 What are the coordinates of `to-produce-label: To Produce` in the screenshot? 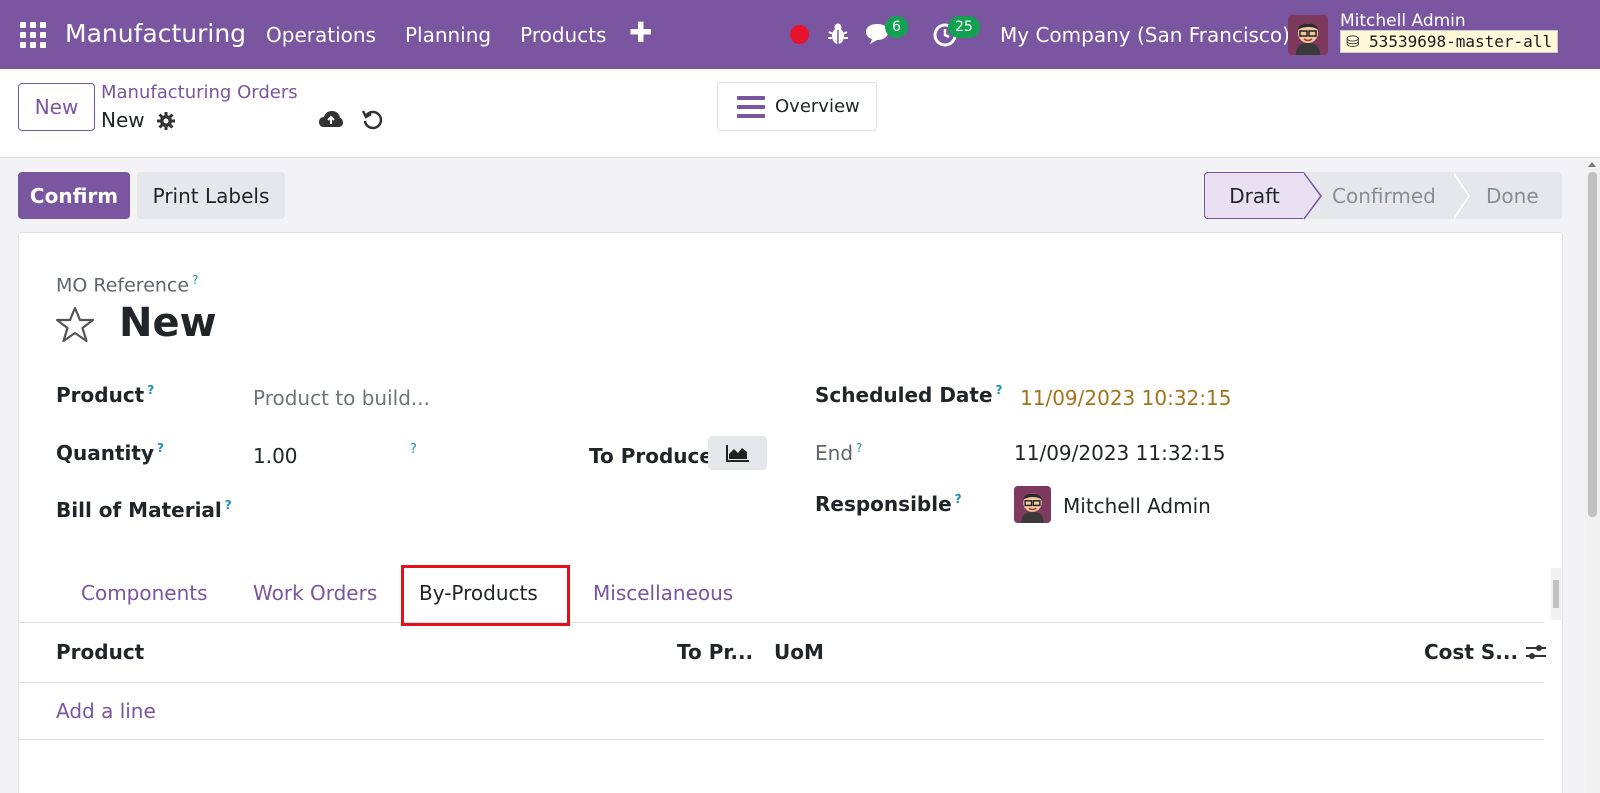 It's located at (651, 456).